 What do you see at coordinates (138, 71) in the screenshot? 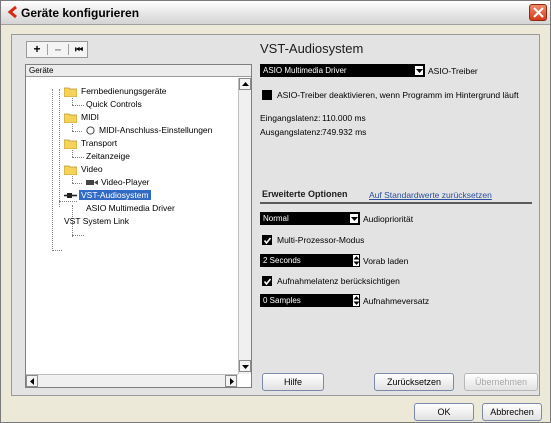
I see `tree-header: Geräte` at bounding box center [138, 71].